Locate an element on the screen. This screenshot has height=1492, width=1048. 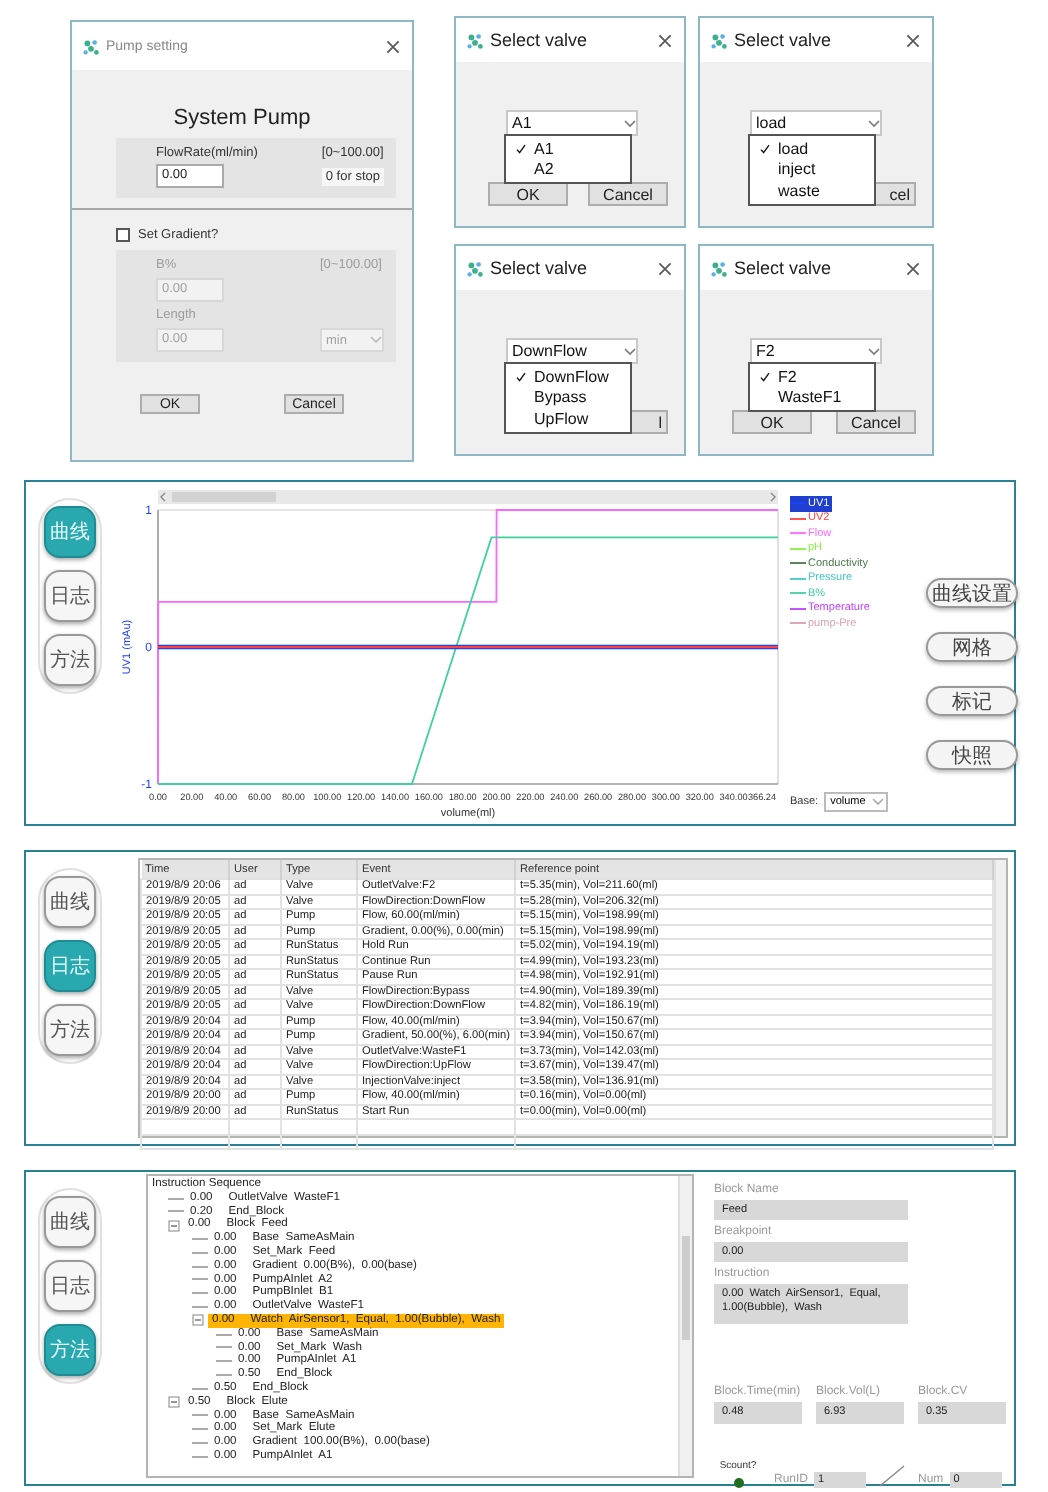
dropdown-option: load is located at coordinates (812, 148).